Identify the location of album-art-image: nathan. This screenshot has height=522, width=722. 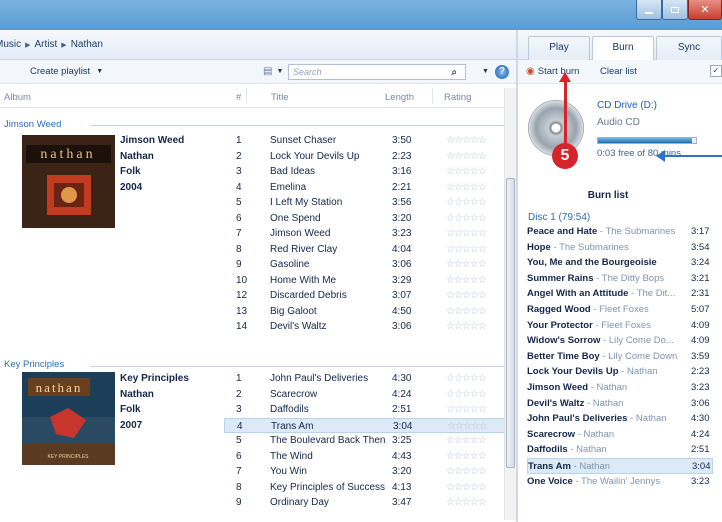
(68, 181).